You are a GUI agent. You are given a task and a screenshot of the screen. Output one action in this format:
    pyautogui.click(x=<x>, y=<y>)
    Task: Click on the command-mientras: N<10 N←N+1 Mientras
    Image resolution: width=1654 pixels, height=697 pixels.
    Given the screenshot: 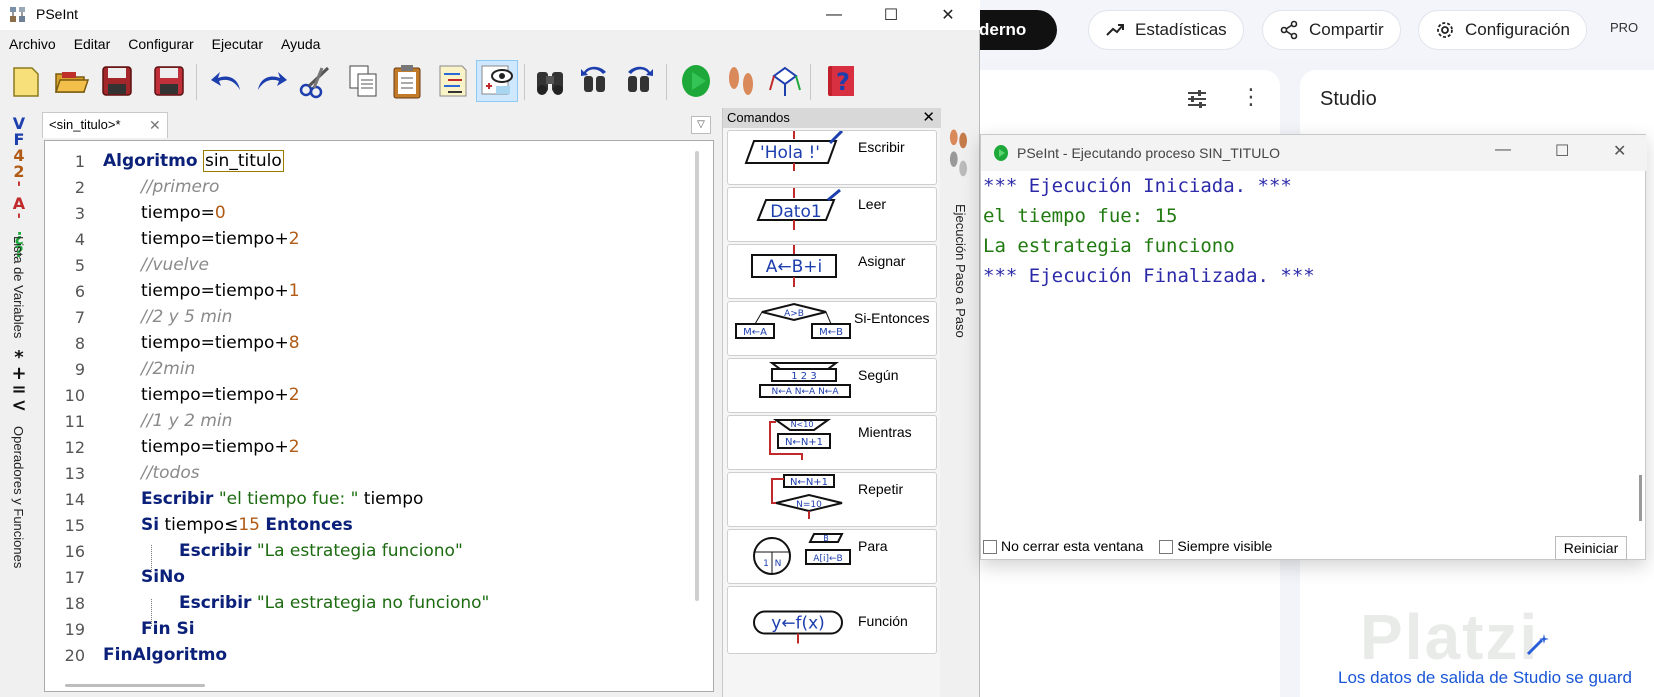 What is the action you would take?
    pyautogui.click(x=832, y=442)
    